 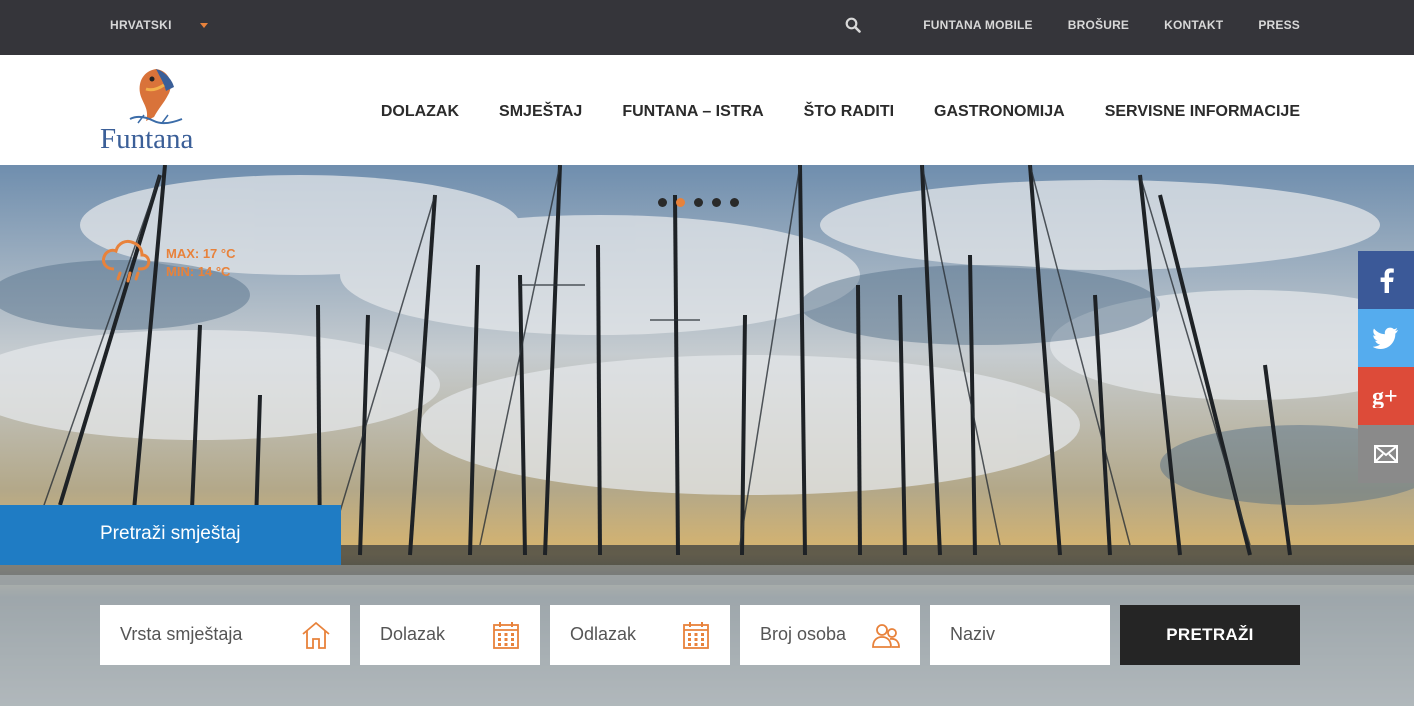 I want to click on search-icon, so click(x=854, y=26).